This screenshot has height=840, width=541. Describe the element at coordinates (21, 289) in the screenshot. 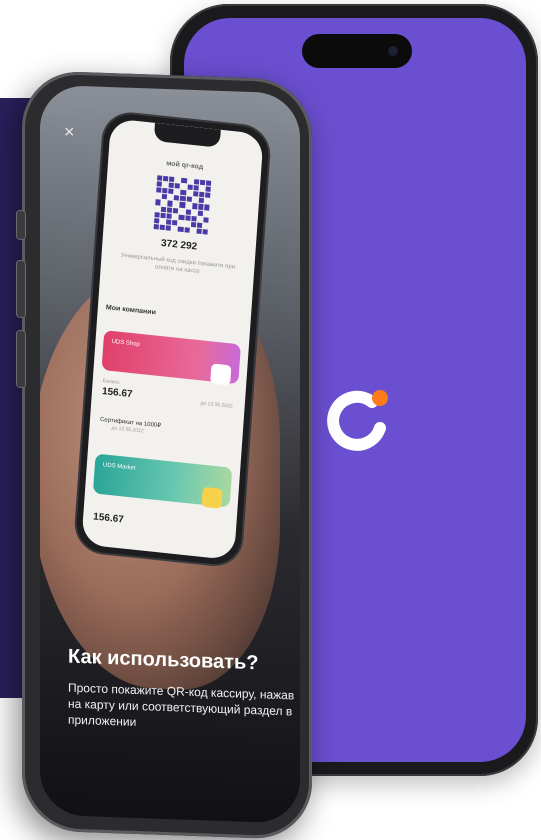

I see `volume-up-button` at that location.